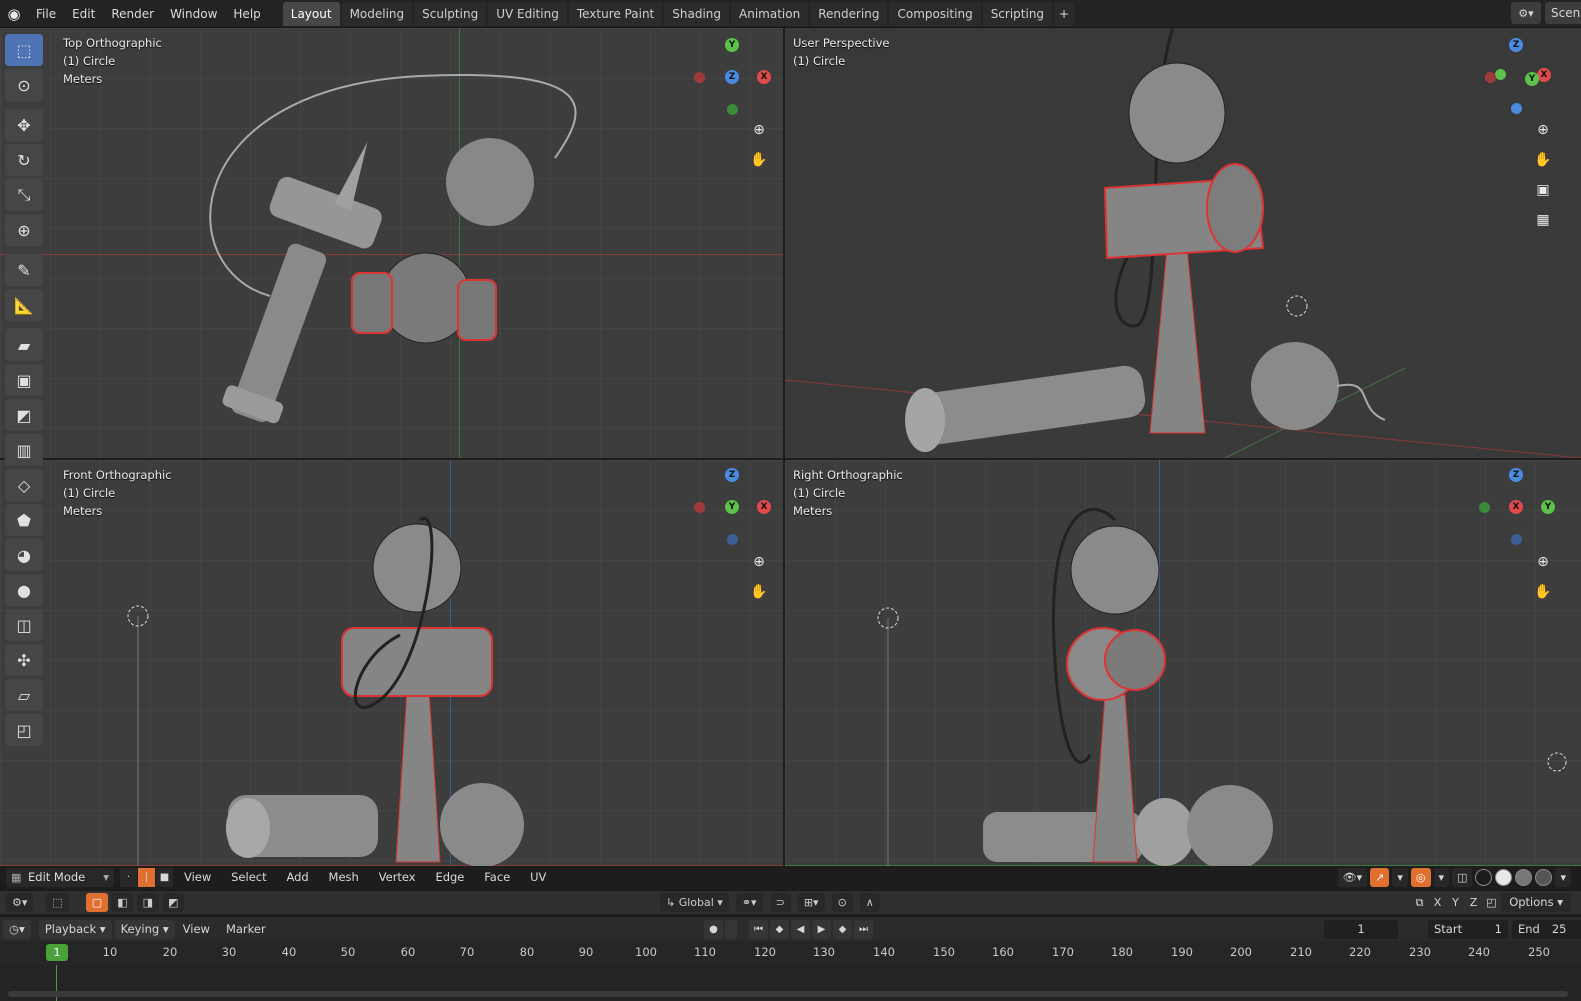 The width and height of the screenshot is (1581, 1001). What do you see at coordinates (935, 13) in the screenshot?
I see `tab-compositing: Compositing` at bounding box center [935, 13].